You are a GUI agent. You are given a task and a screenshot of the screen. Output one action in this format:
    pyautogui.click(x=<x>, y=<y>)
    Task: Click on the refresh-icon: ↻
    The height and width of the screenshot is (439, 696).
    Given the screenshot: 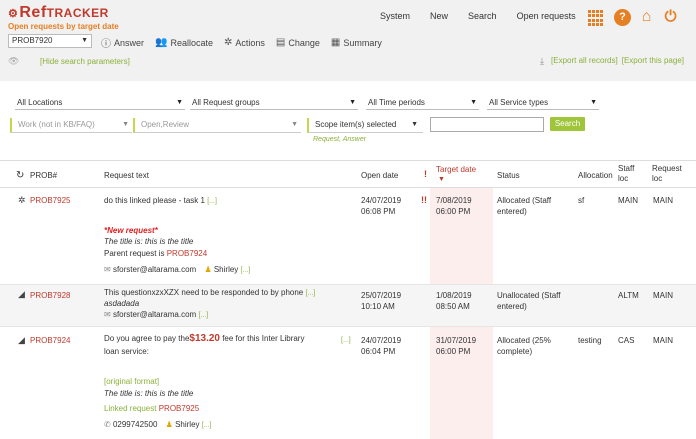 What is the action you would take?
    pyautogui.click(x=20, y=175)
    